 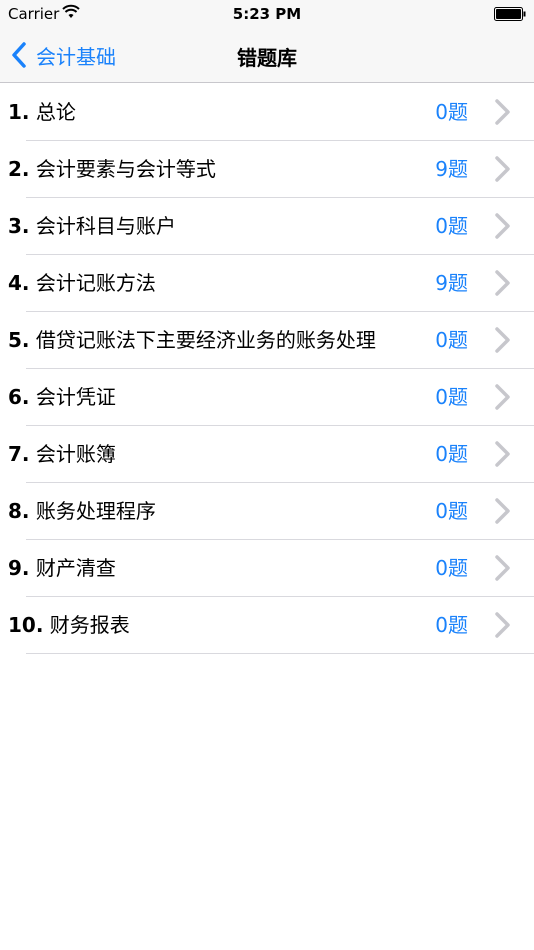 I want to click on item-number: 10., so click(x=26, y=625).